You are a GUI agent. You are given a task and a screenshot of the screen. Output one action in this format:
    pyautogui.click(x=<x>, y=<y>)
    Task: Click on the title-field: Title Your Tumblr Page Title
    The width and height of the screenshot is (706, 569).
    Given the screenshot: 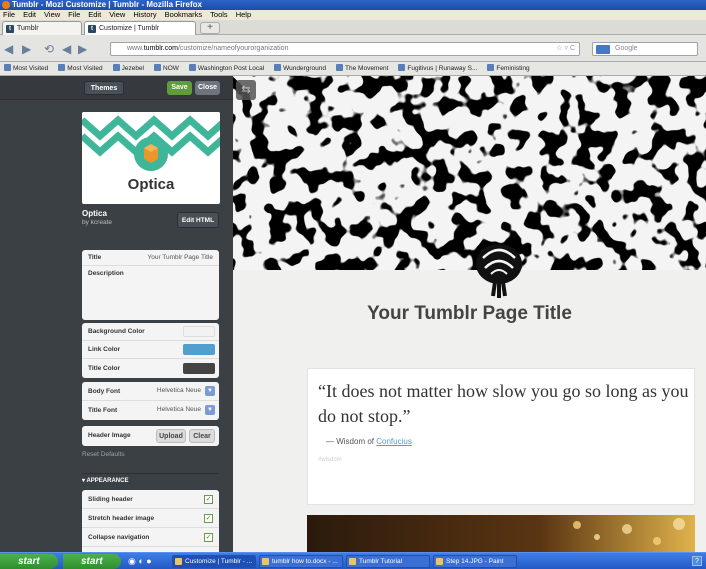 What is the action you would take?
    pyautogui.click(x=150, y=258)
    